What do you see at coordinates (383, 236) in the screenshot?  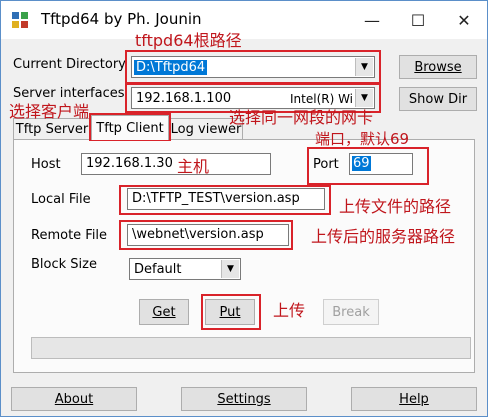 I see `annotation-server-path: 上传后的服务器路径` at bounding box center [383, 236].